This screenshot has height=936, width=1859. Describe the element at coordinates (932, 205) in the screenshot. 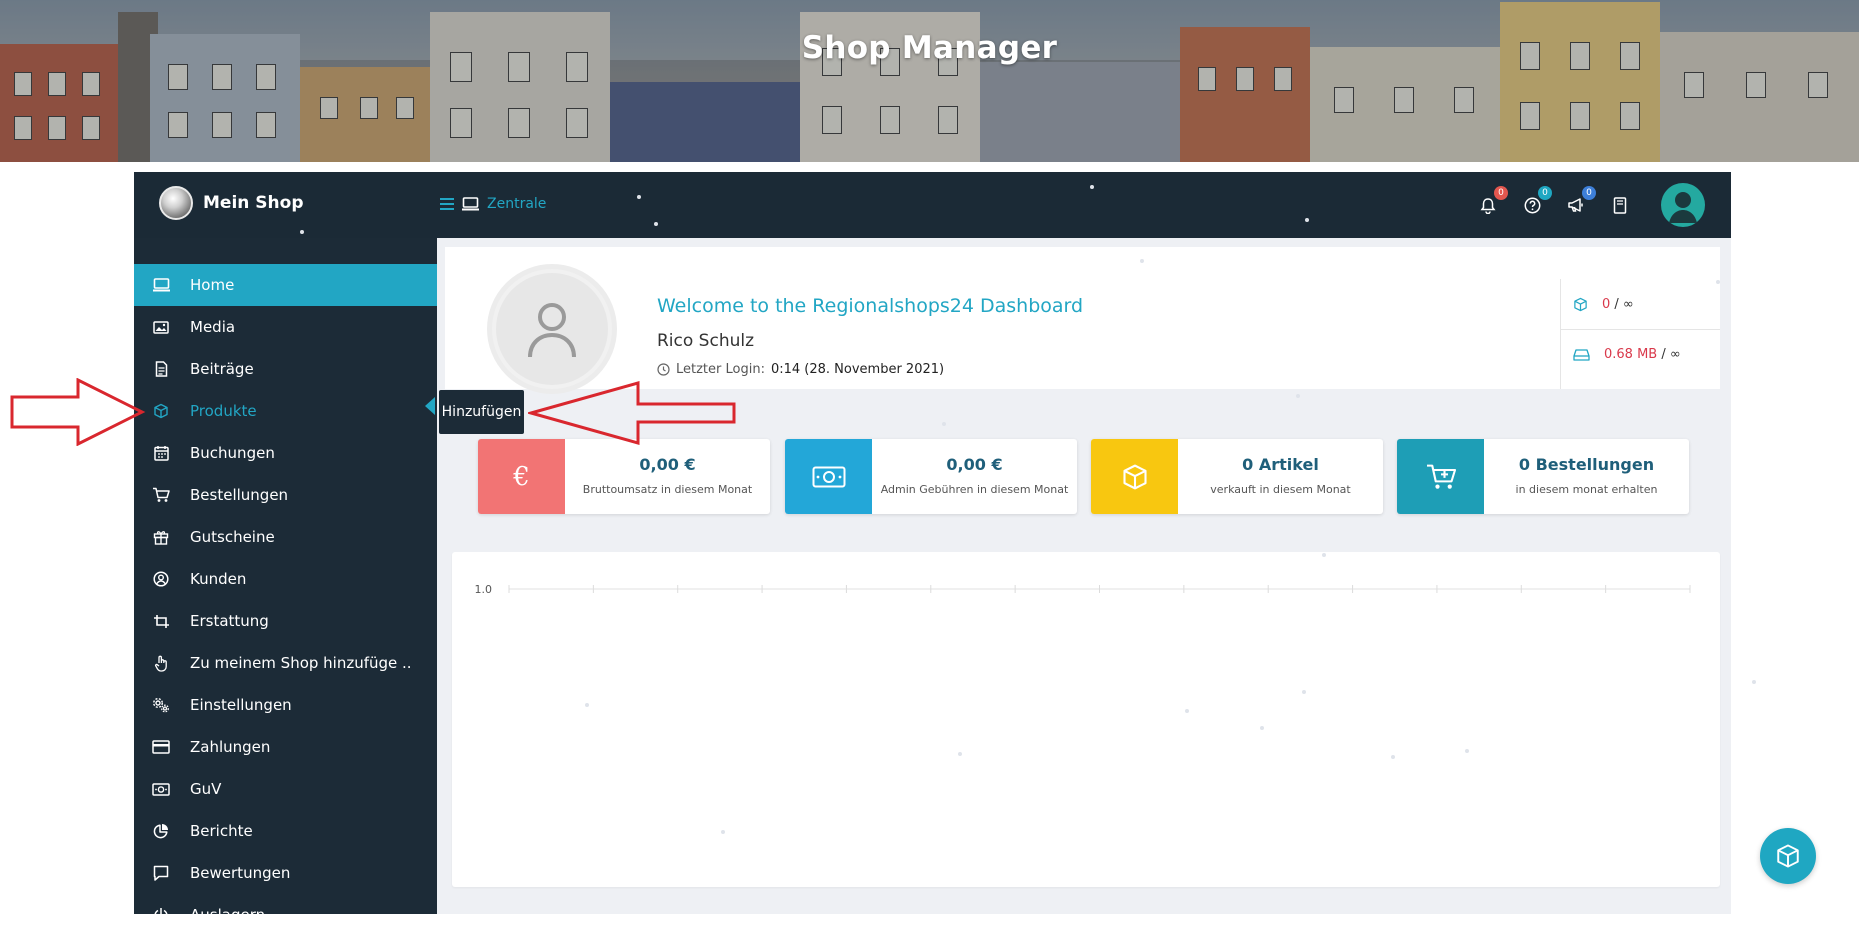

I see `top-navbar: Mein Shop Zentrale 0 0 0` at that location.